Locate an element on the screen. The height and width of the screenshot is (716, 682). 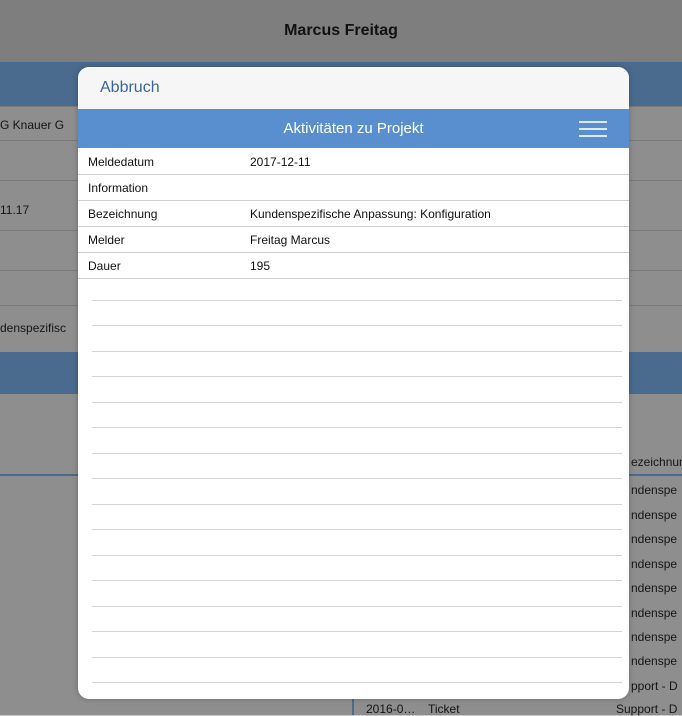
detail-value: 195 is located at coordinates (260, 266).